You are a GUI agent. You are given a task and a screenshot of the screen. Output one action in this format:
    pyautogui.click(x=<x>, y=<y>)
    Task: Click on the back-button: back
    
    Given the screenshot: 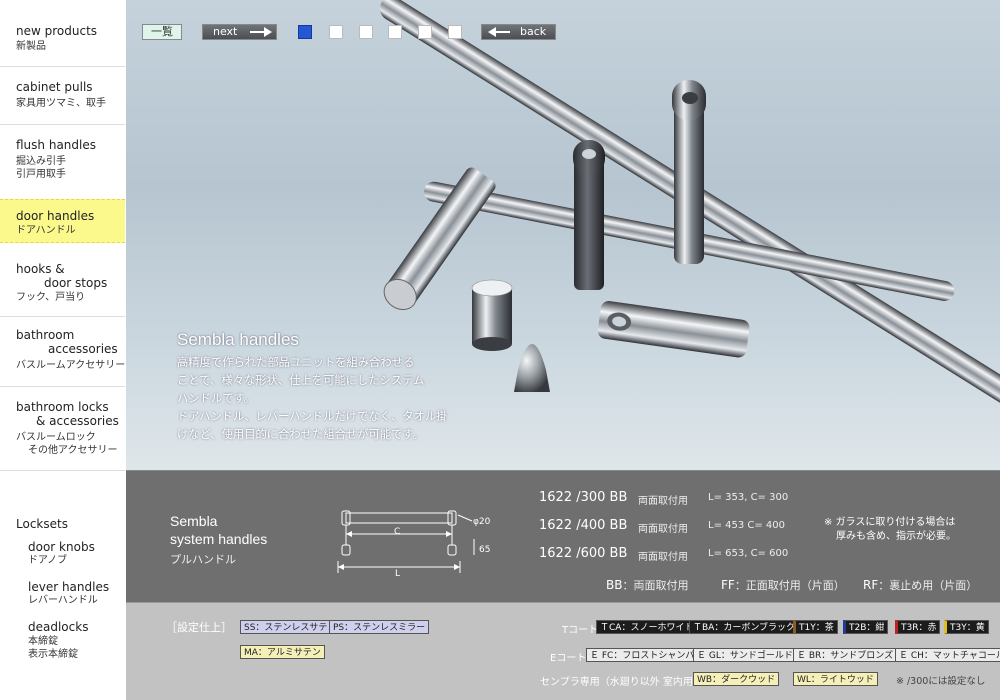 What is the action you would take?
    pyautogui.click(x=518, y=32)
    